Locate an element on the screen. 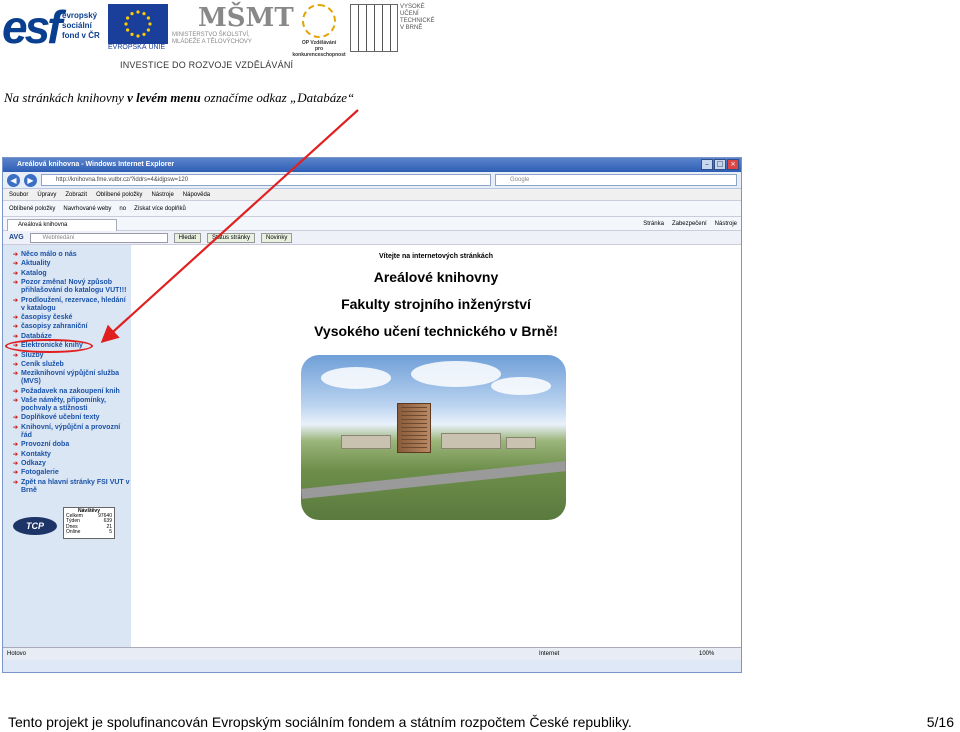  sidebar-item: časopisy zahraniční is located at coordinates (72, 327).